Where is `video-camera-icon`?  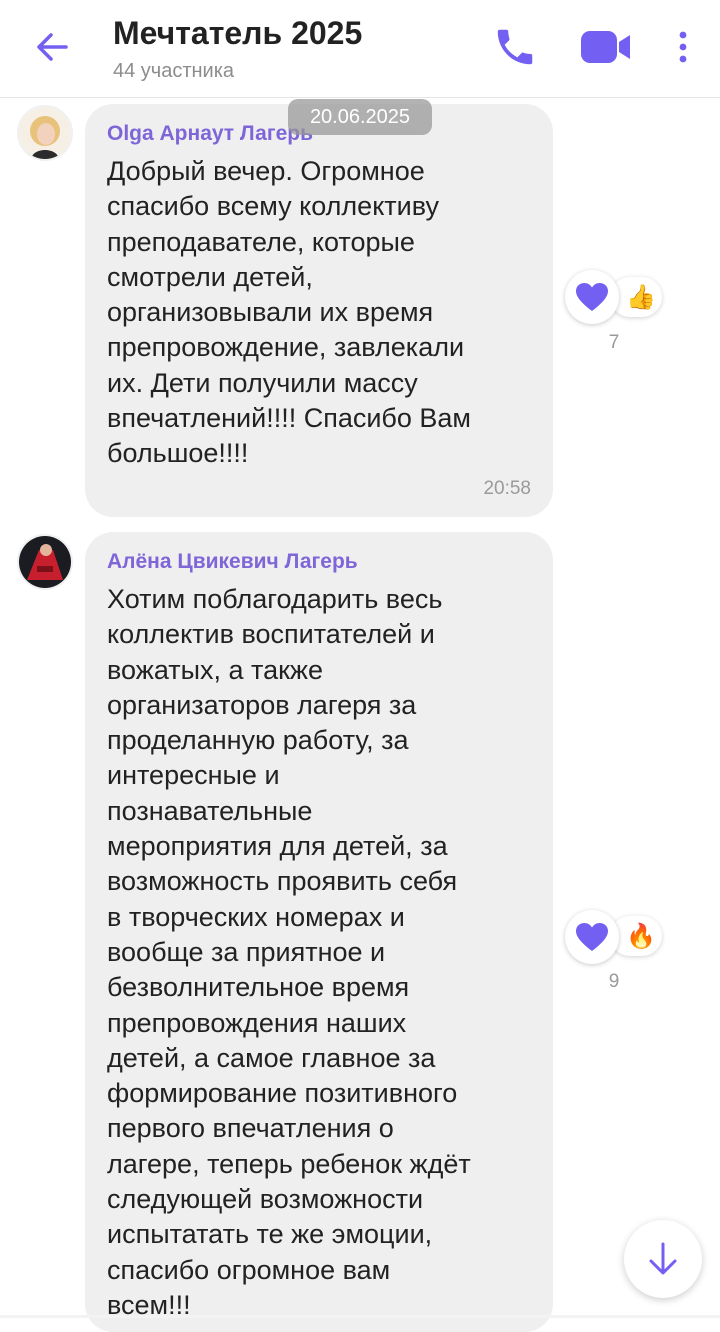
video-camera-icon is located at coordinates (605, 47).